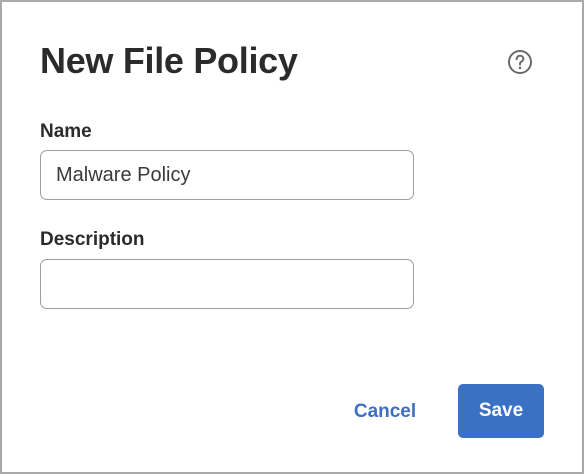  What do you see at coordinates (169, 60) in the screenshot?
I see `dialog-title: New File Policy` at bounding box center [169, 60].